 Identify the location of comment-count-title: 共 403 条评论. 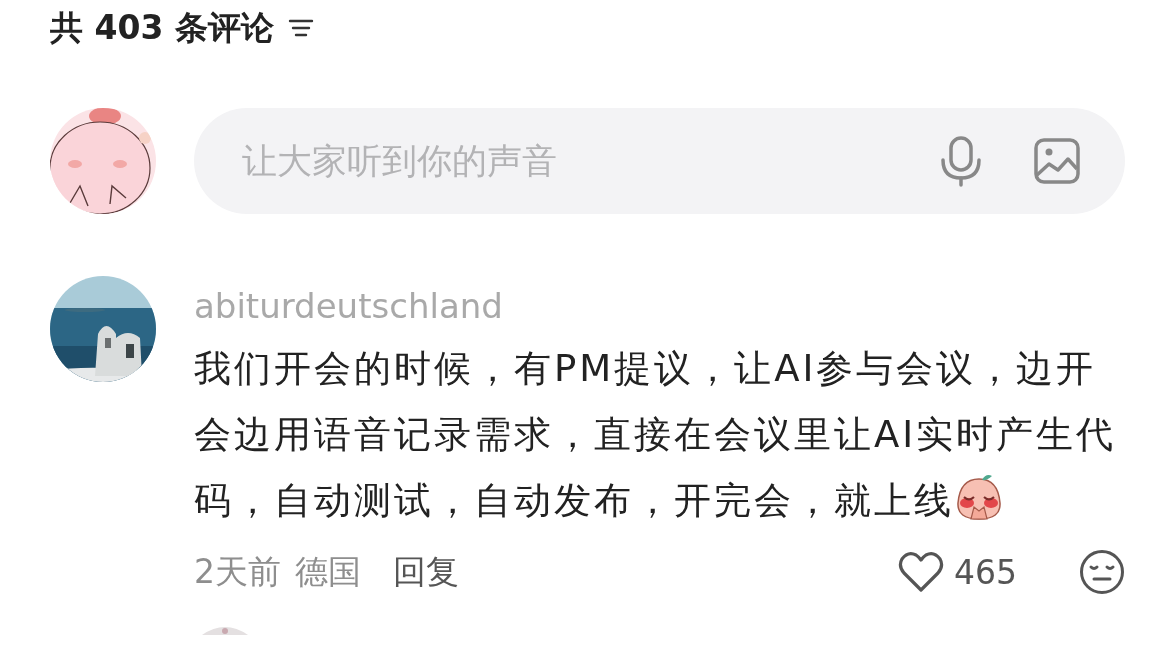
(162, 27).